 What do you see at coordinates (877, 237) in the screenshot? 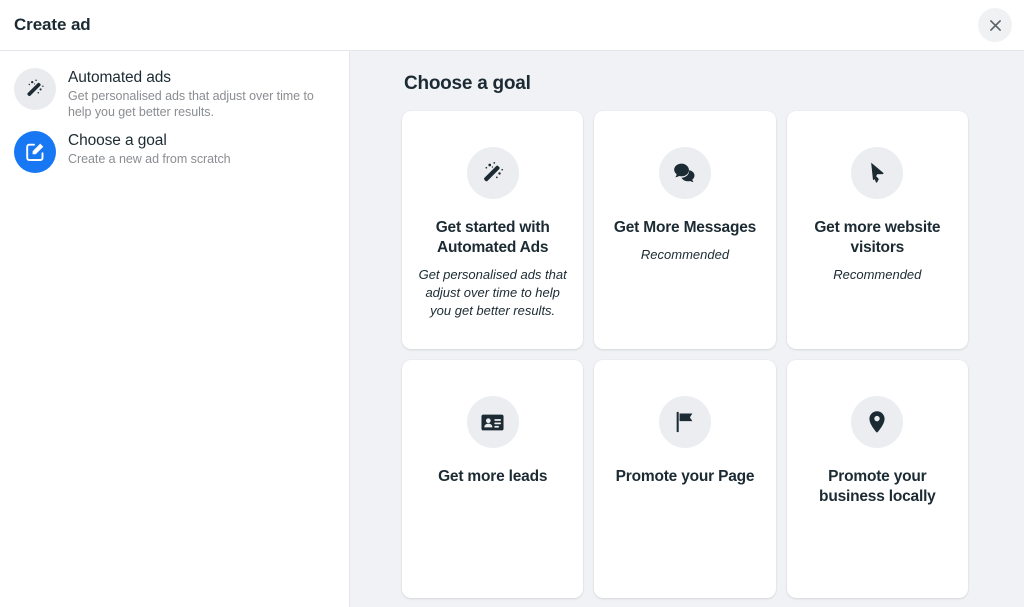
I see `goal-card-title: Get more website visitors` at bounding box center [877, 237].